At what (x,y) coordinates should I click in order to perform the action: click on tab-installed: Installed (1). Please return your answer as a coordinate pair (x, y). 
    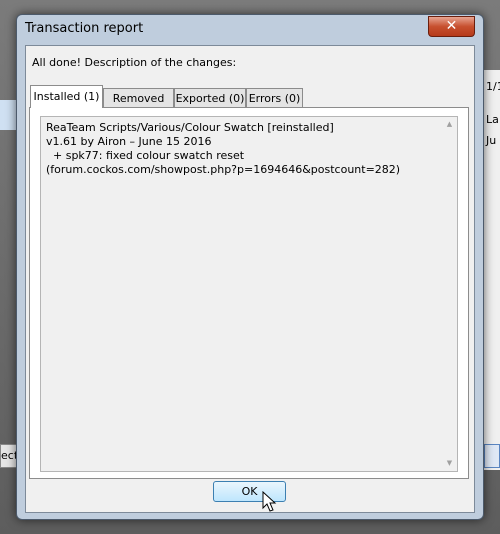
    Looking at the image, I should click on (66, 96).